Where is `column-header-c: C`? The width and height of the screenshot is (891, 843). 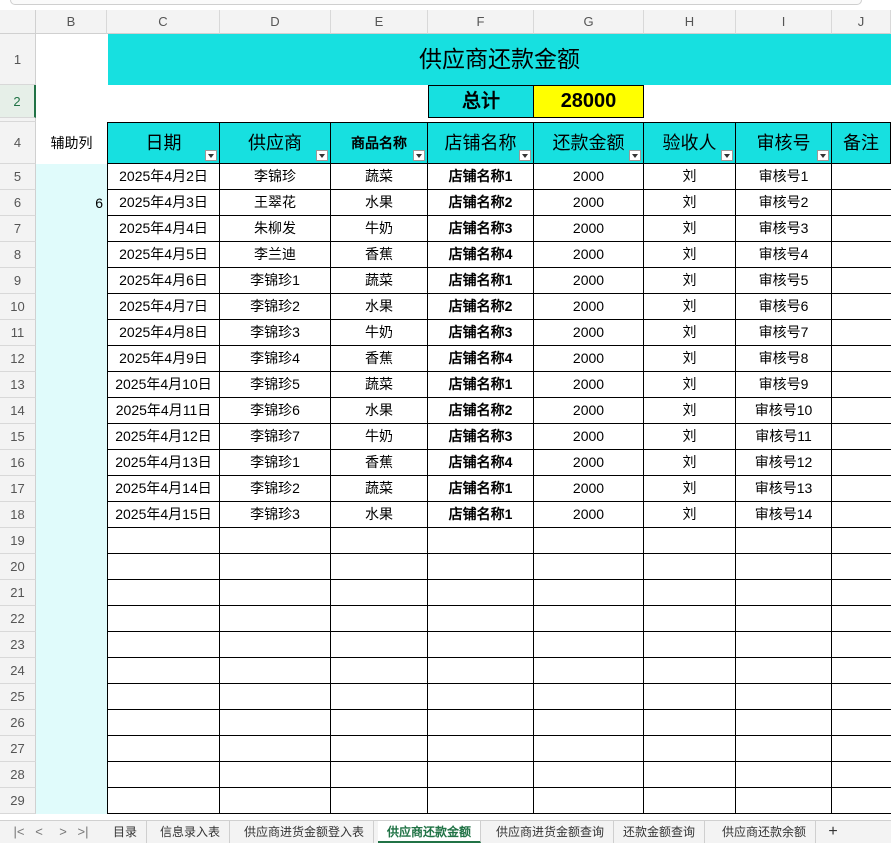
column-header-c: C is located at coordinates (163, 22).